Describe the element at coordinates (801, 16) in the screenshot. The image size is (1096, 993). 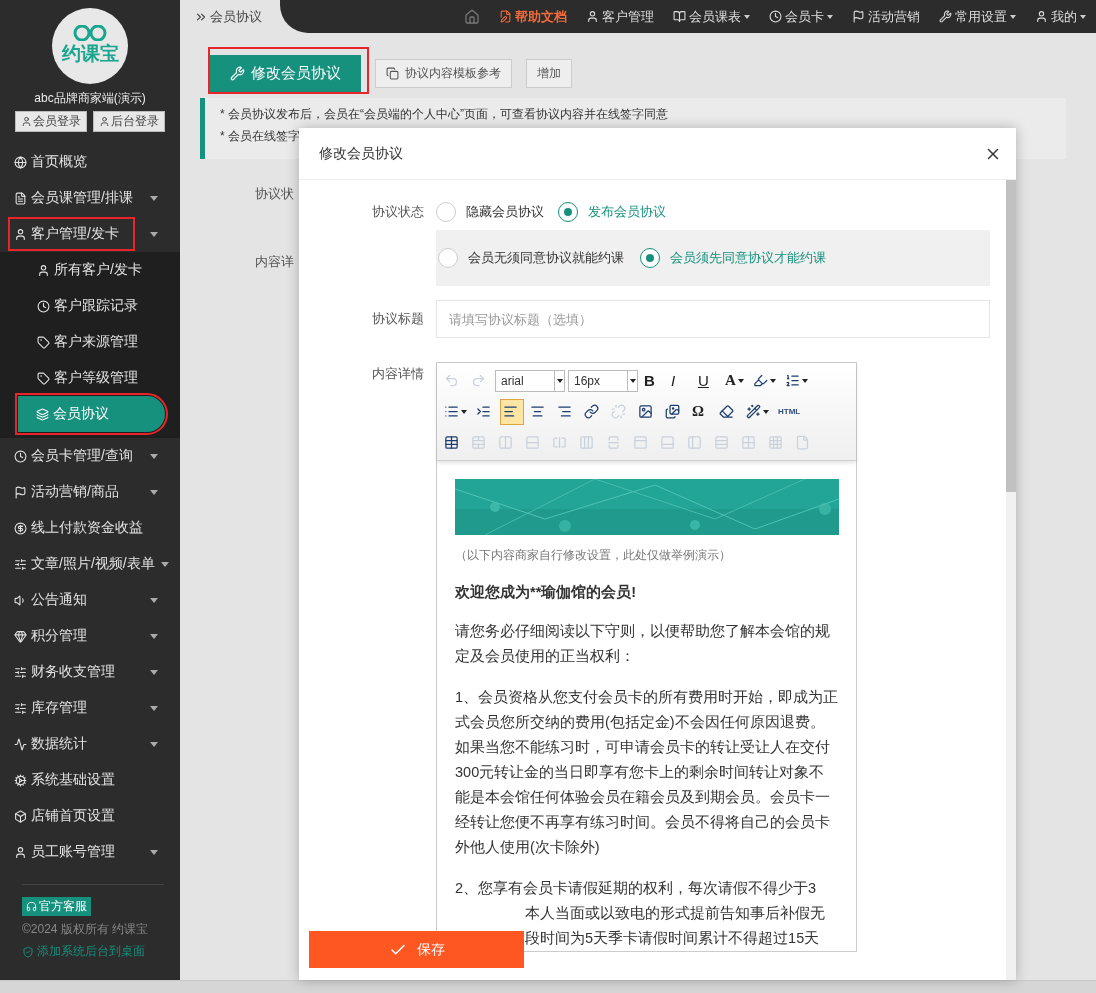
I see `top-nav-item: 会员卡` at that location.